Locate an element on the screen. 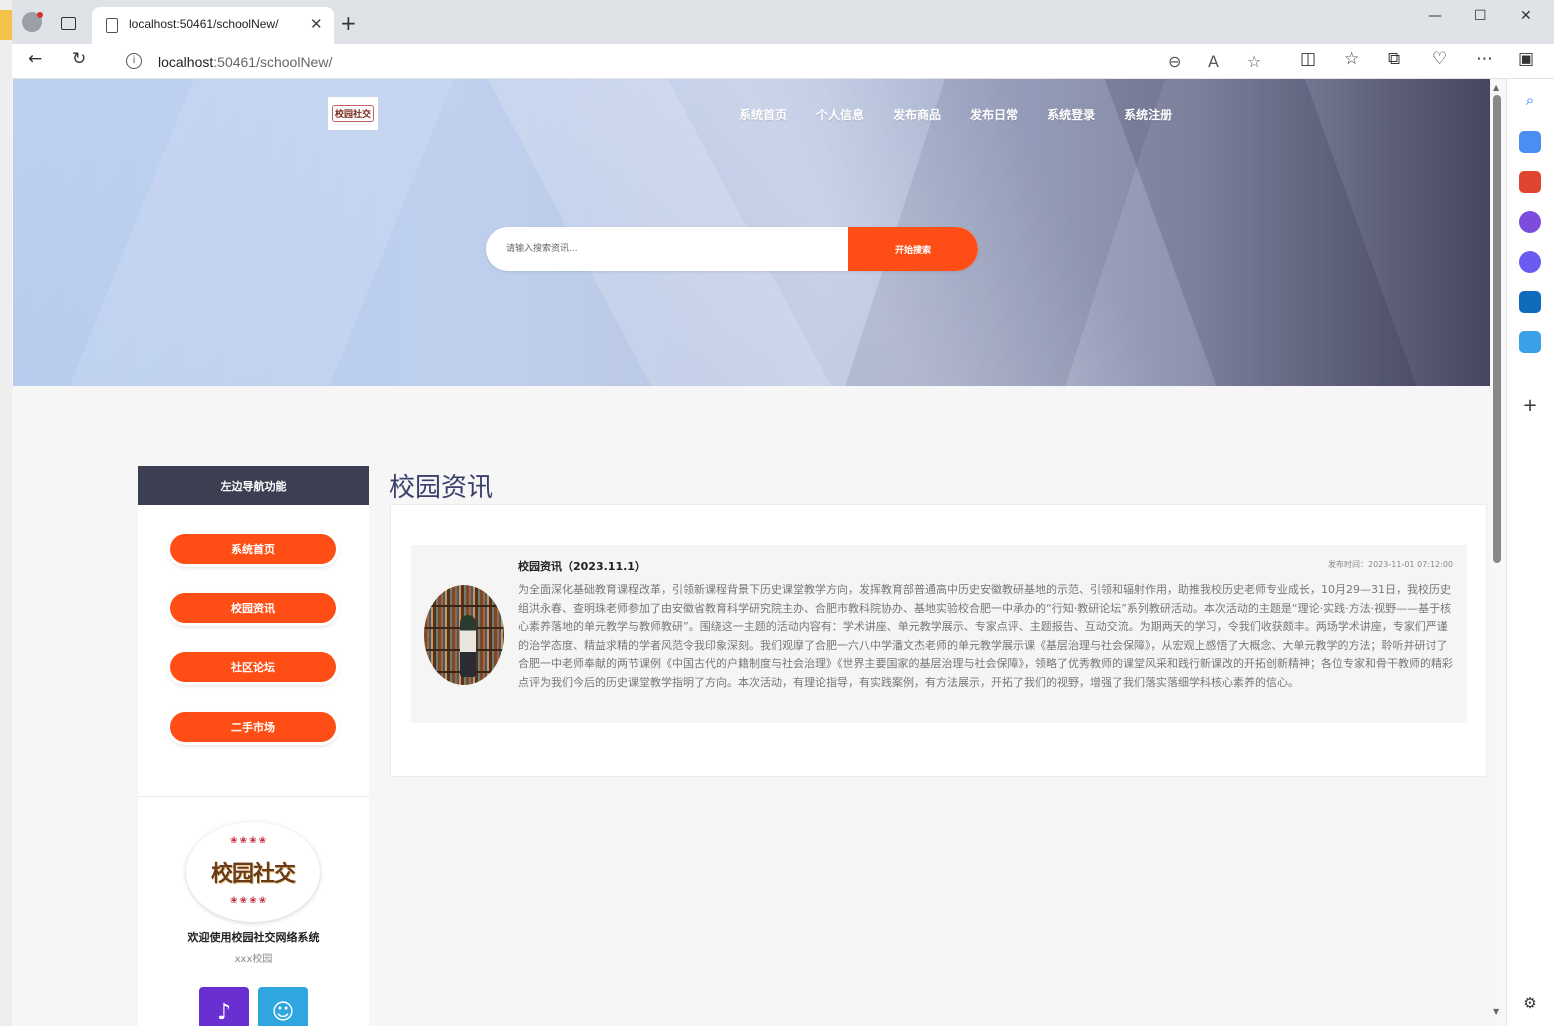 The width and height of the screenshot is (1554, 1026). welcome-text: 欢迎使用校园社交网络系统 is located at coordinates (253, 937).